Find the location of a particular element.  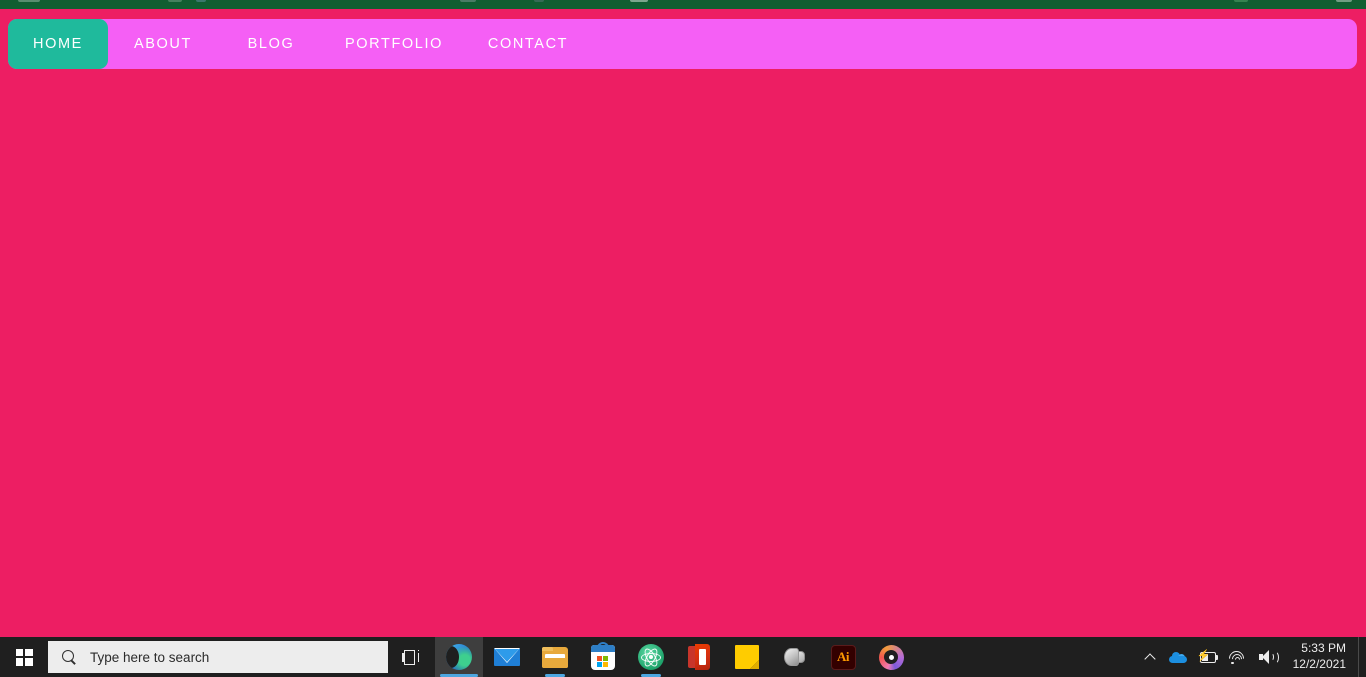

nav-item-contact: CONTACT is located at coordinates (528, 44).